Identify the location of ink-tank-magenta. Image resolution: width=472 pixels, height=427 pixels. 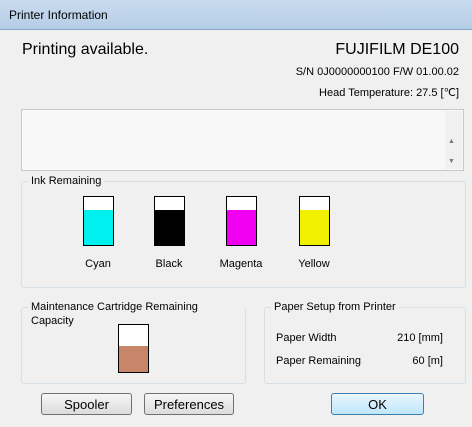
(241, 221).